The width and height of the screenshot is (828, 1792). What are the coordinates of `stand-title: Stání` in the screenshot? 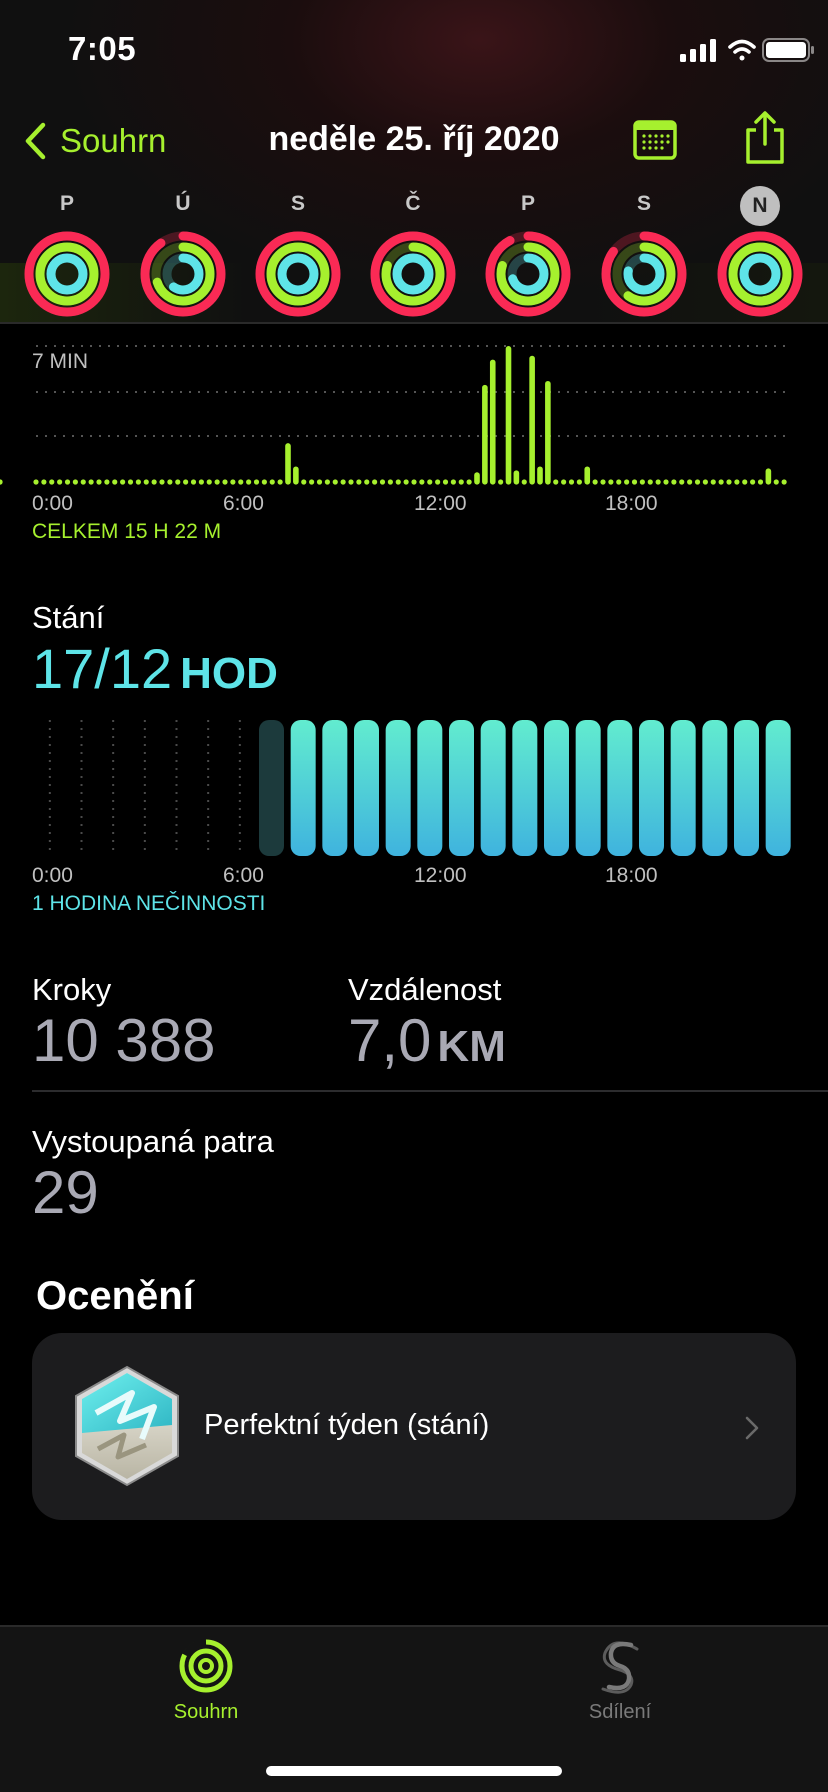 It's located at (68, 617).